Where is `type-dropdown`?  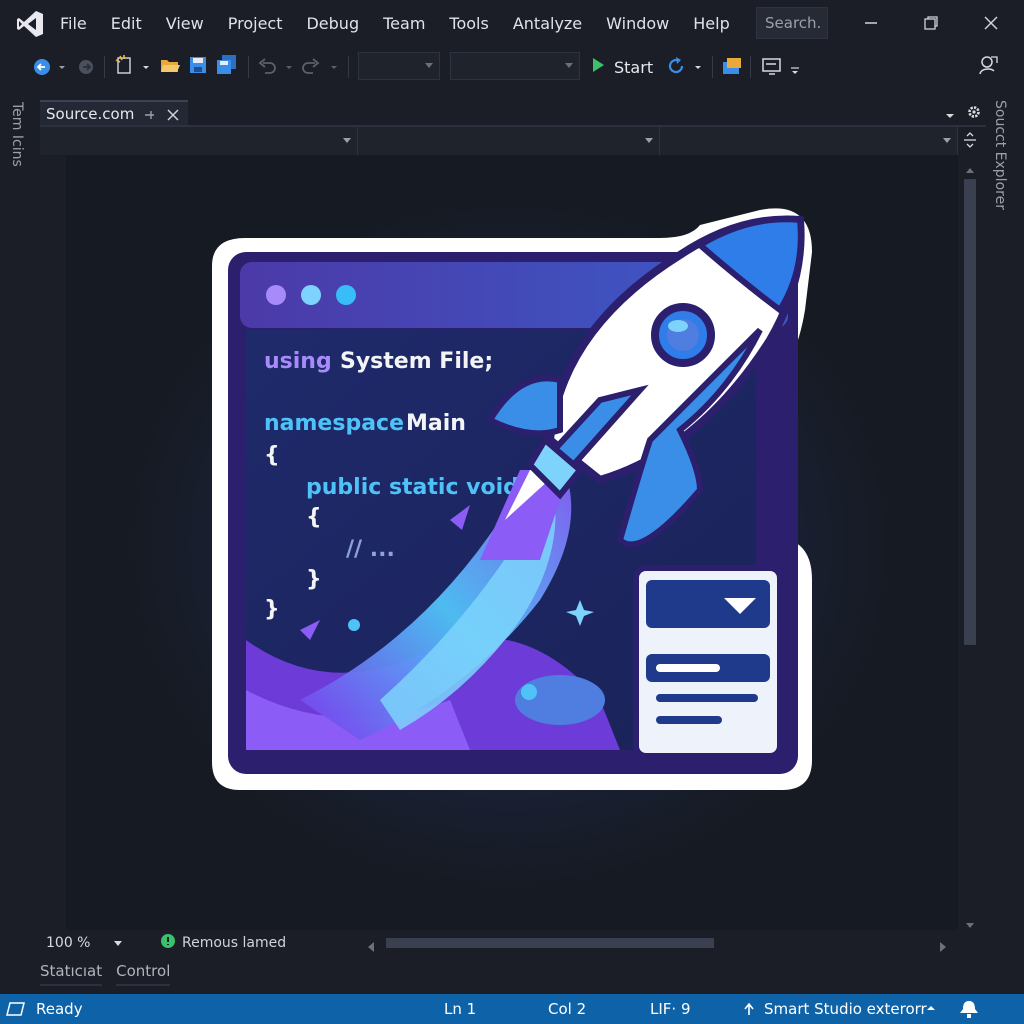 type-dropdown is located at coordinates (509, 141).